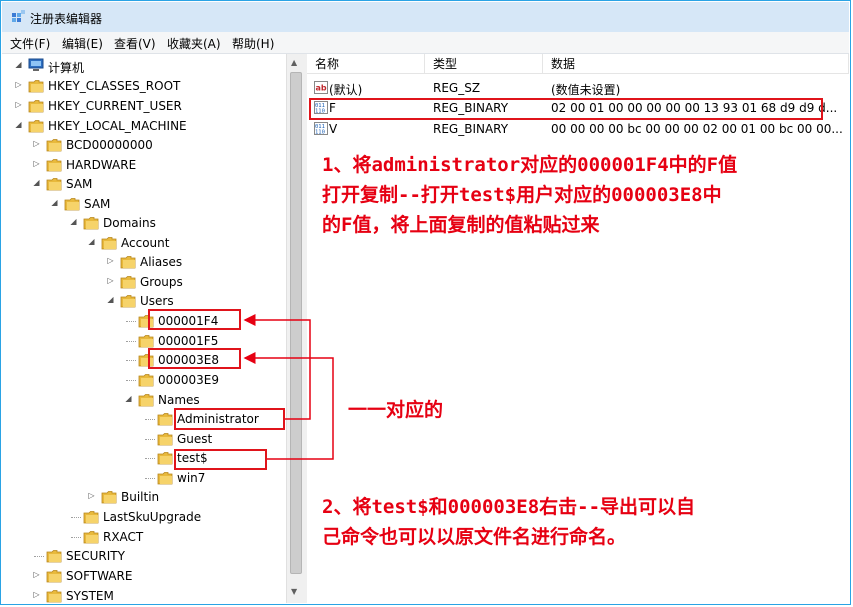 This screenshot has height=607, width=853. What do you see at coordinates (140, 497) in the screenshot?
I see `tree-label: Builtin` at bounding box center [140, 497].